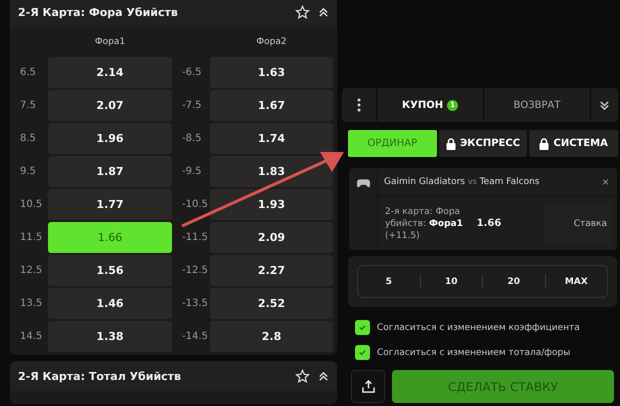 This screenshot has height=406, width=620. What do you see at coordinates (489, 223) in the screenshot?
I see `bet-odds: 1.66` at bounding box center [489, 223].